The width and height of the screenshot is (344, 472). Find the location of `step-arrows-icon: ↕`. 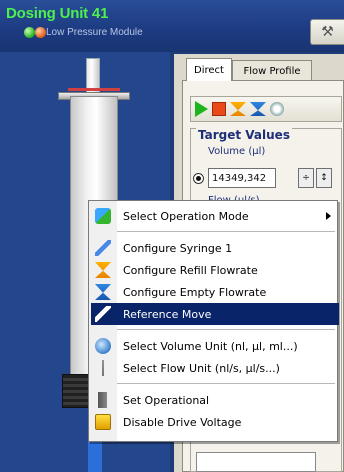

step-arrows-icon: ↕ is located at coordinates (324, 178).